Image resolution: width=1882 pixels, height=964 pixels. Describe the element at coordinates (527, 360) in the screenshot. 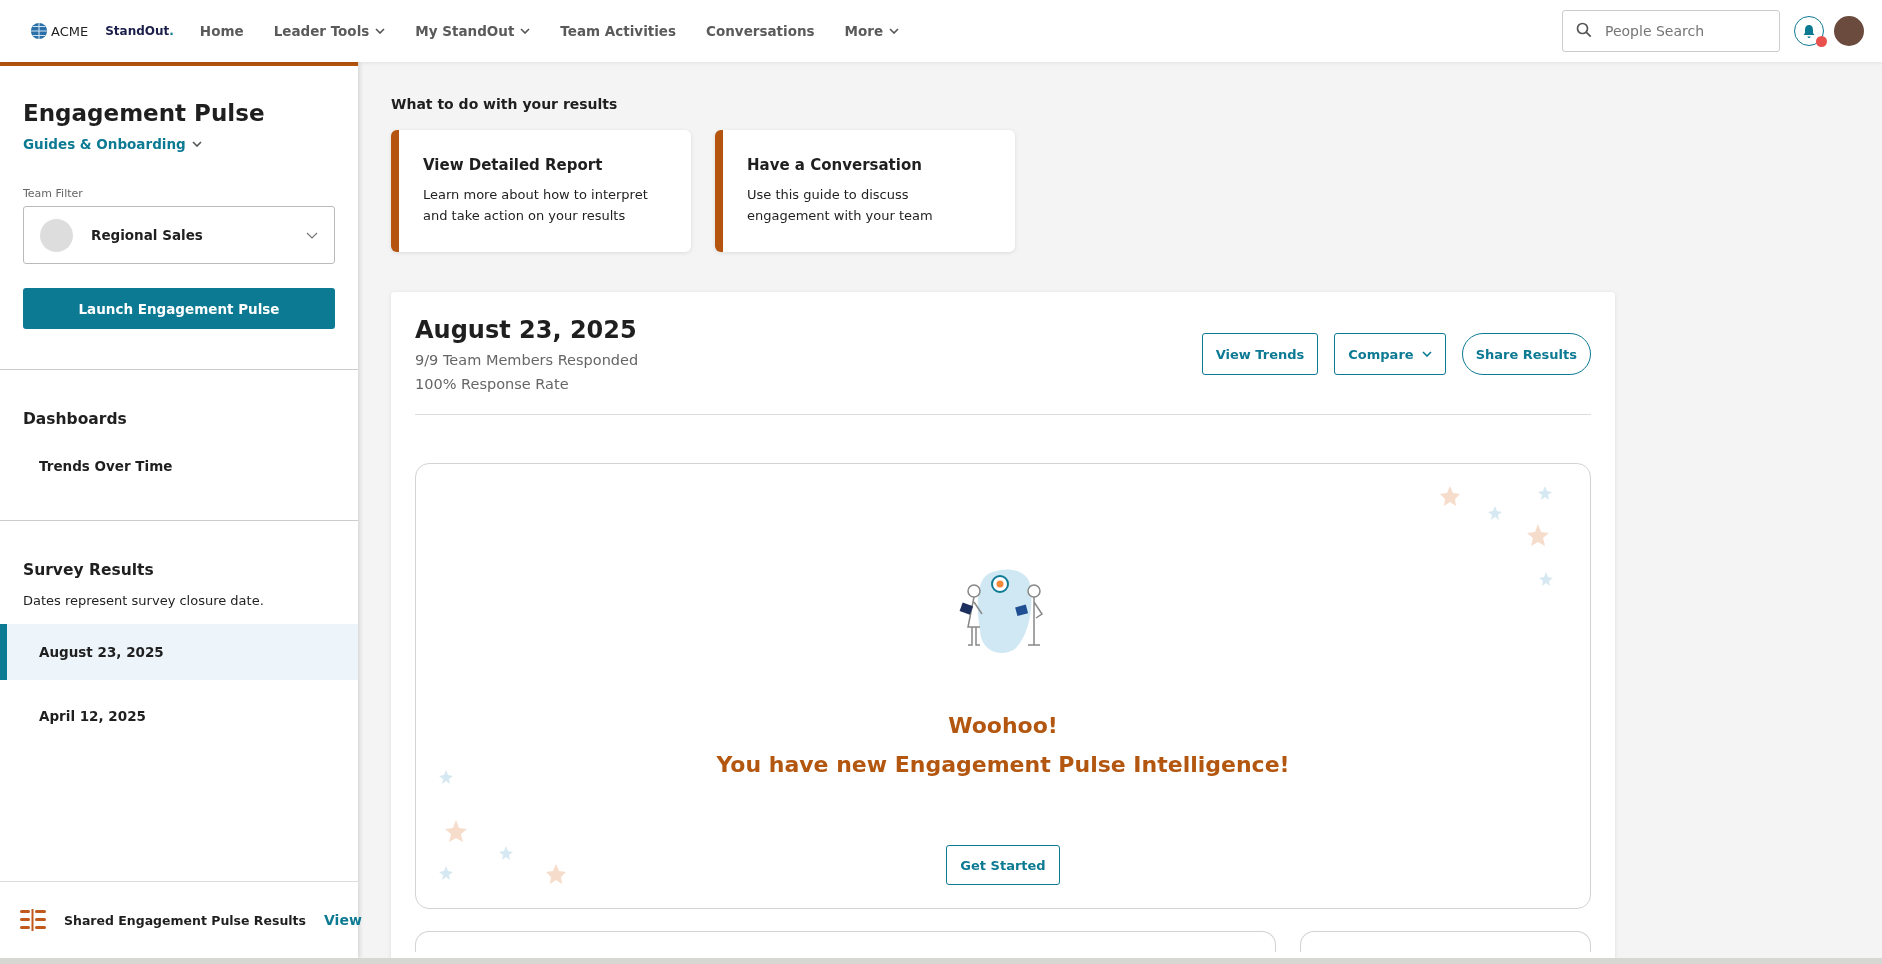

I see `responded-count: 9/9 Team Members Responded` at that location.